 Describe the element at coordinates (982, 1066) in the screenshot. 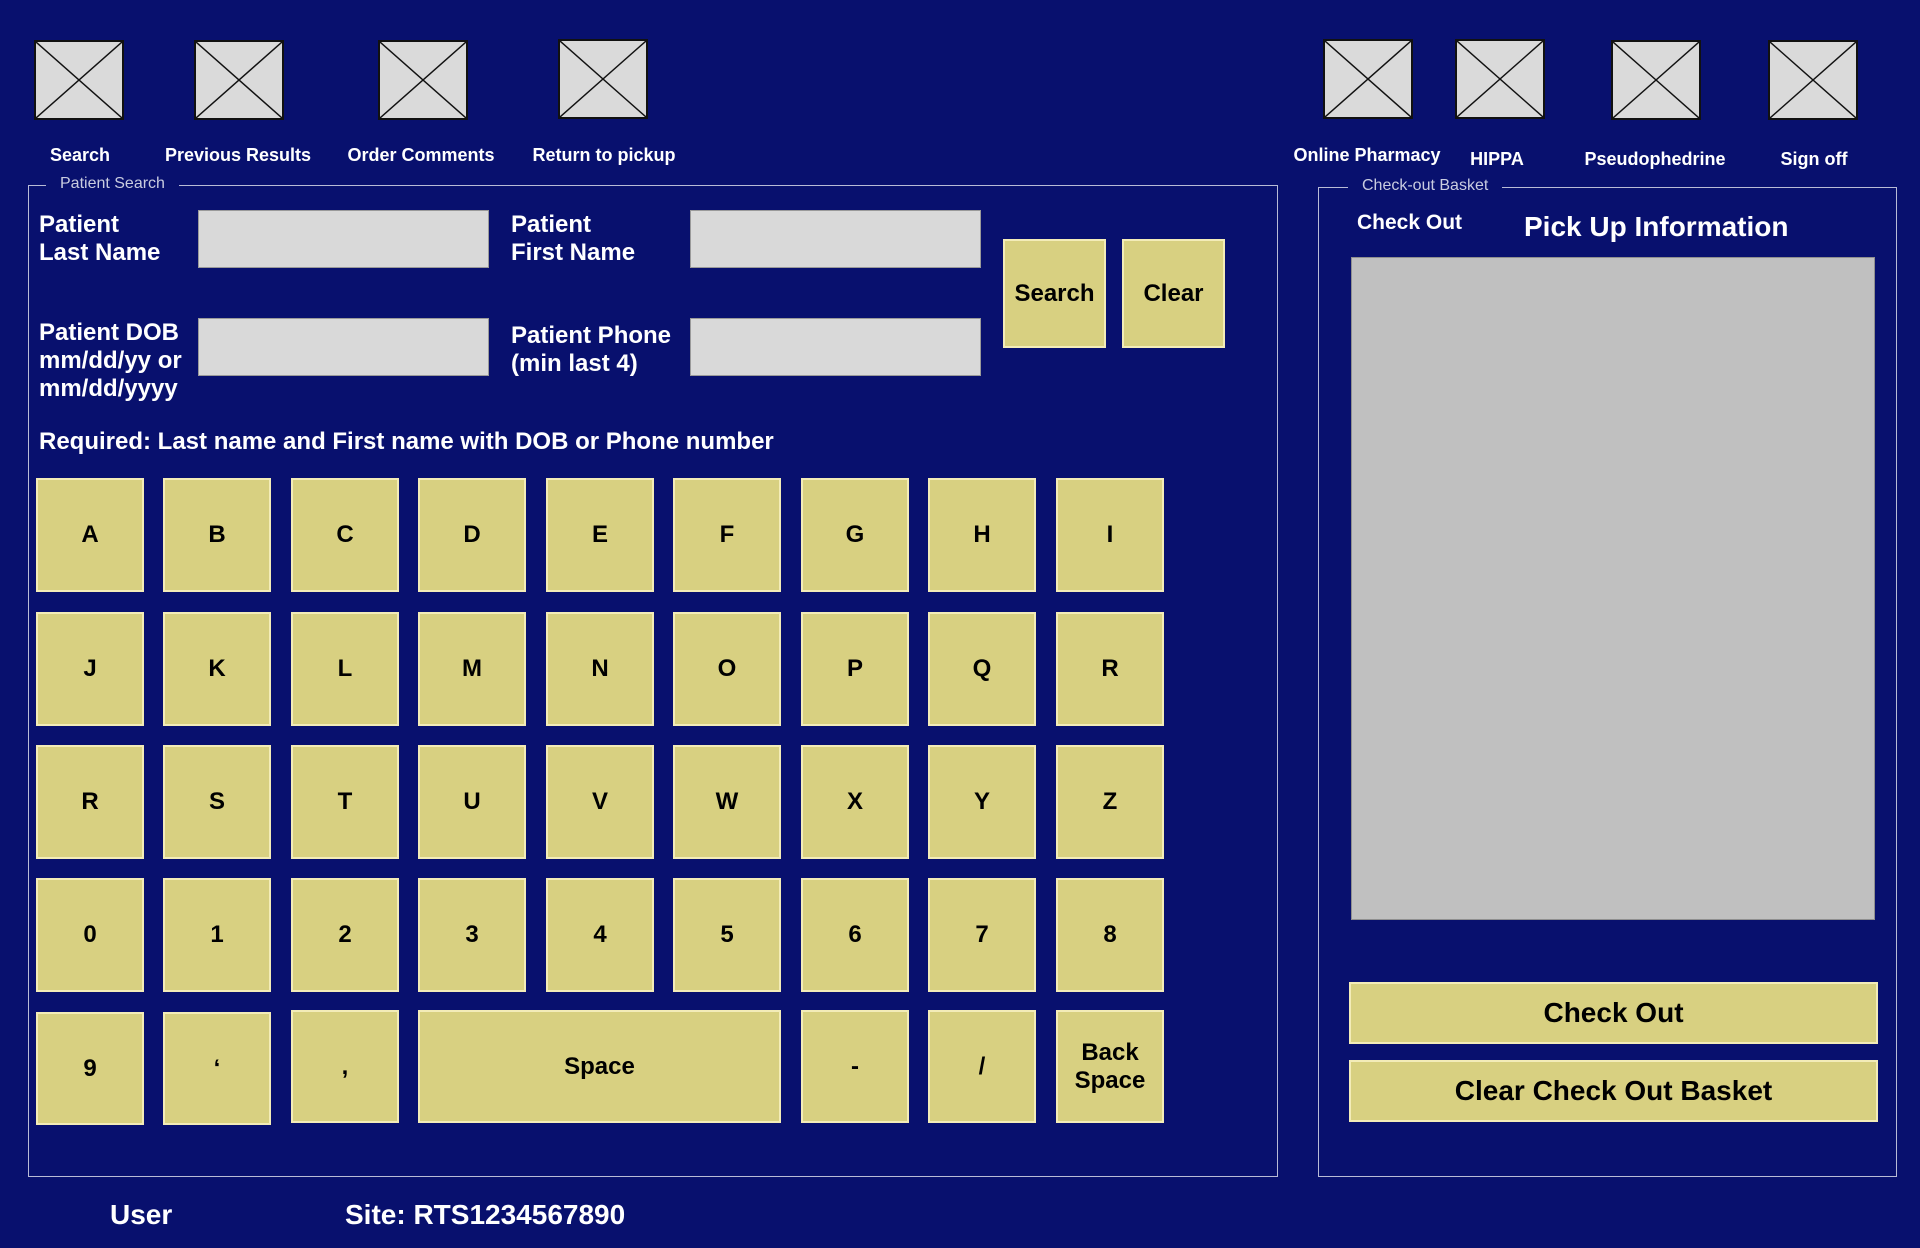

I see `key-slash: /` at that location.